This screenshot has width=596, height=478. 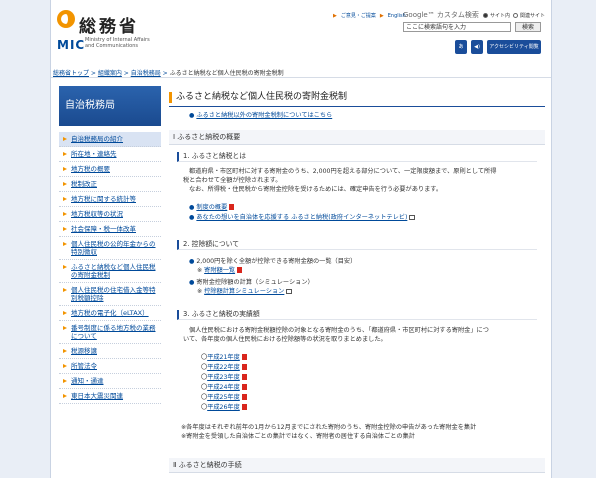 I want to click on overview-link: 制度の概要, so click(x=211, y=207).